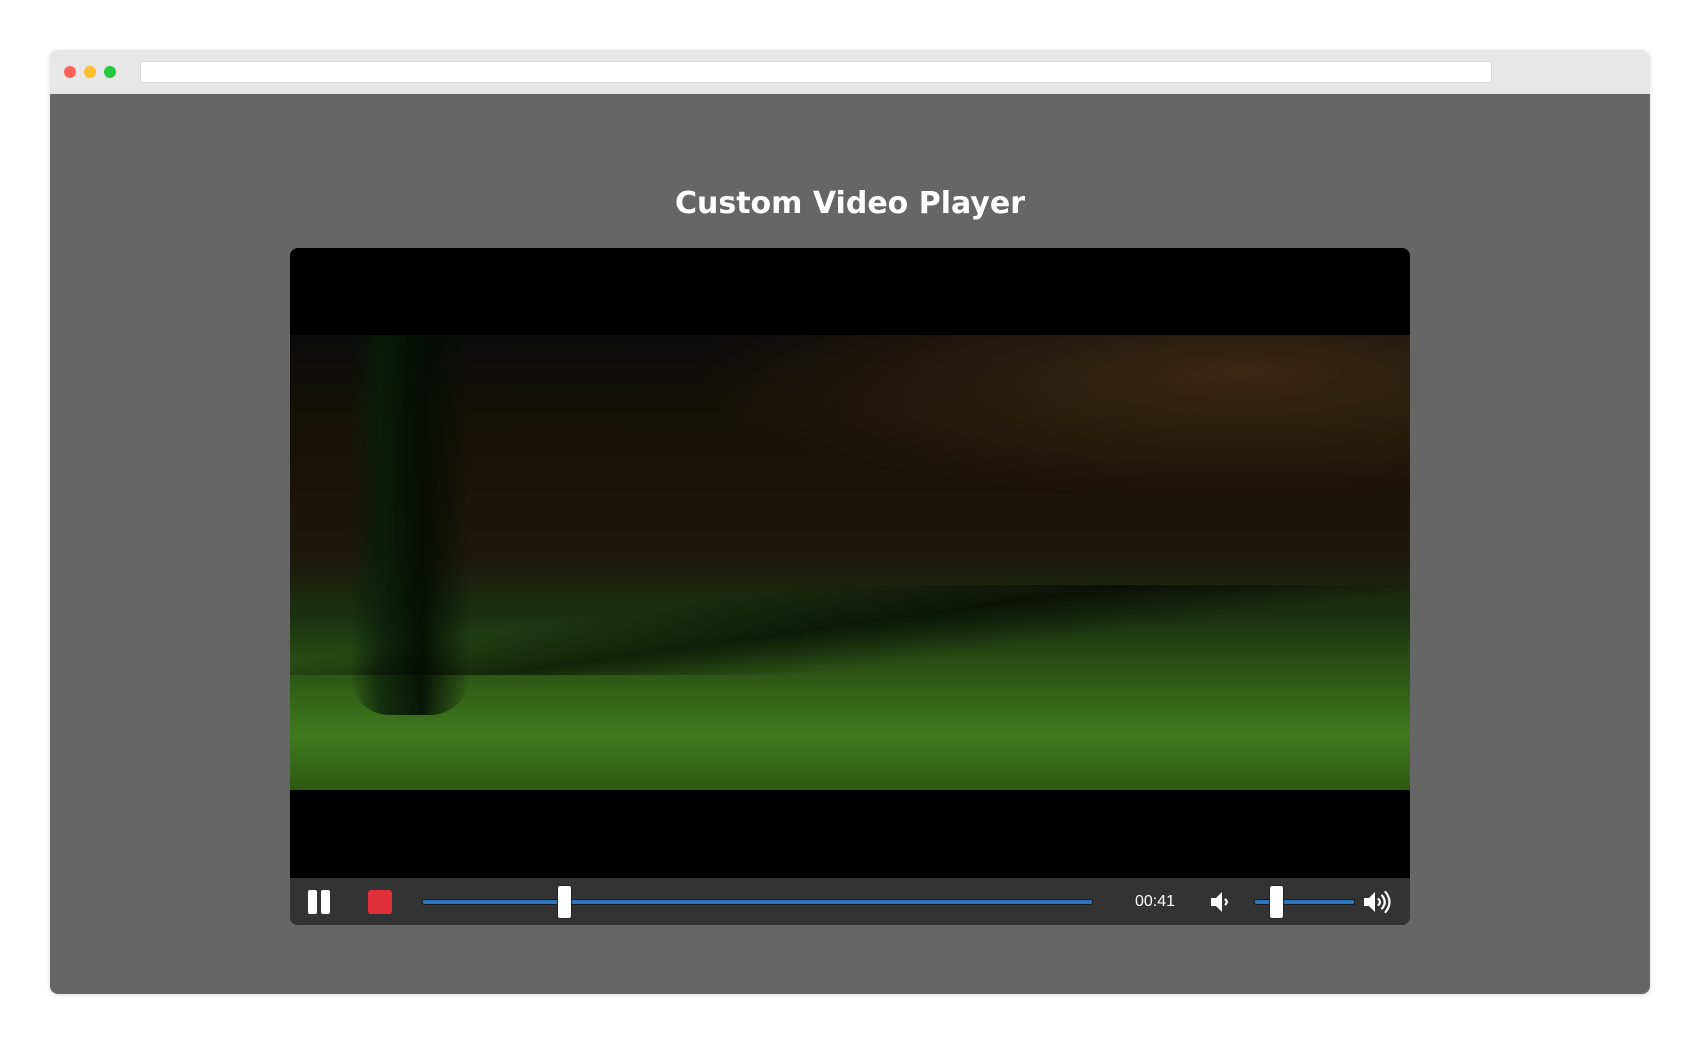 This screenshot has width=1700, height=1044. I want to click on address-bar, so click(816, 72).